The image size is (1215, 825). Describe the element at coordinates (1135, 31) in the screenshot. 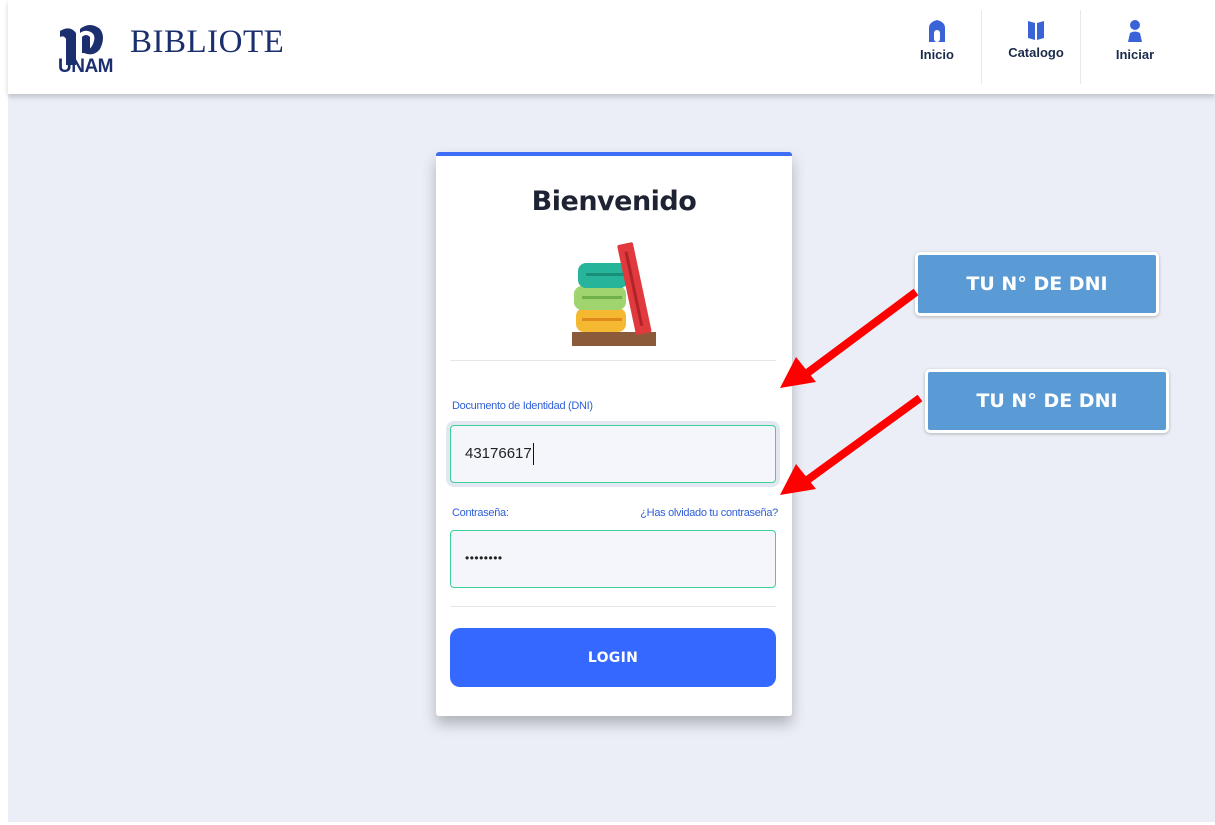

I see `user-icon` at that location.